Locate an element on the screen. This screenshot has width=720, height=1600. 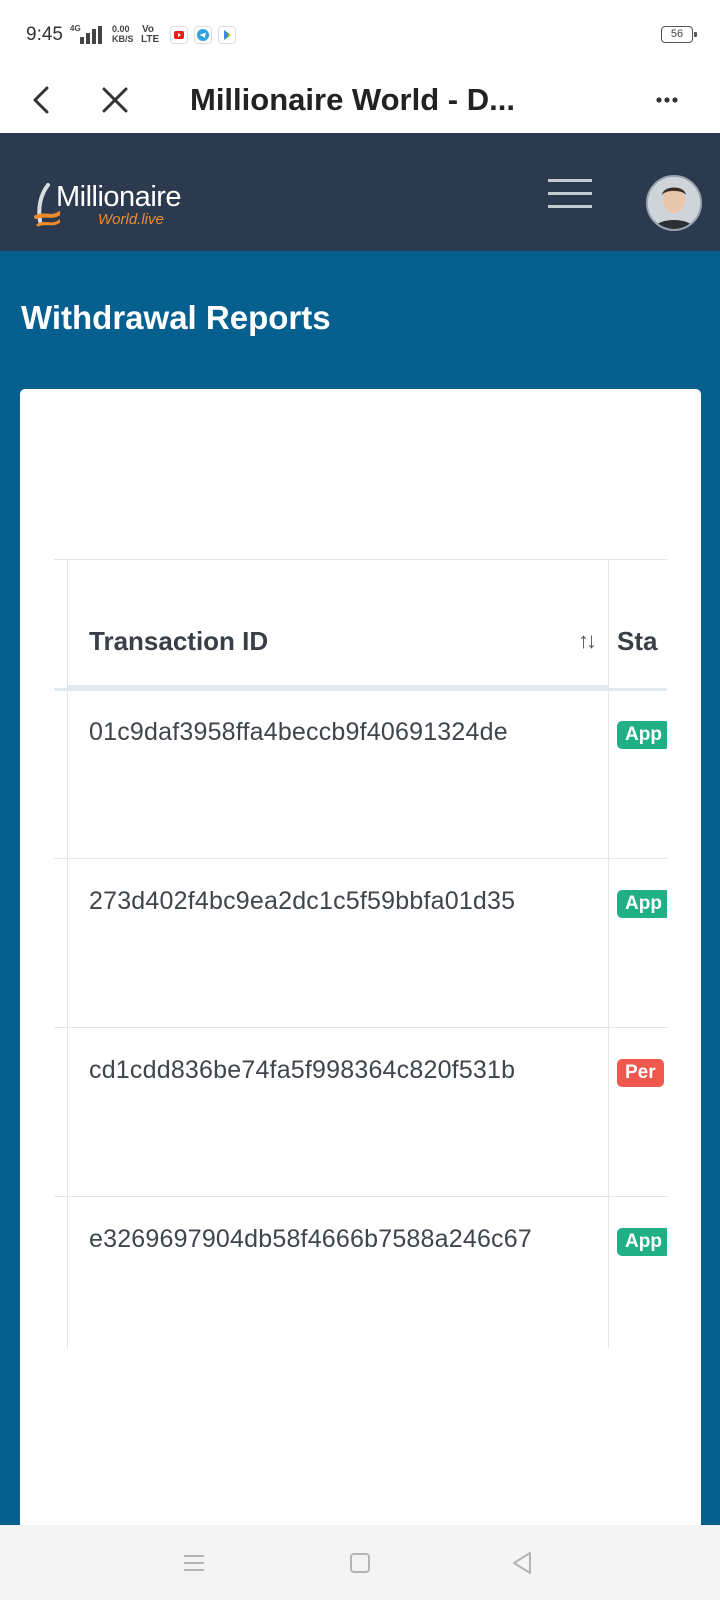
nav-menu-icon is located at coordinates (194, 1563).